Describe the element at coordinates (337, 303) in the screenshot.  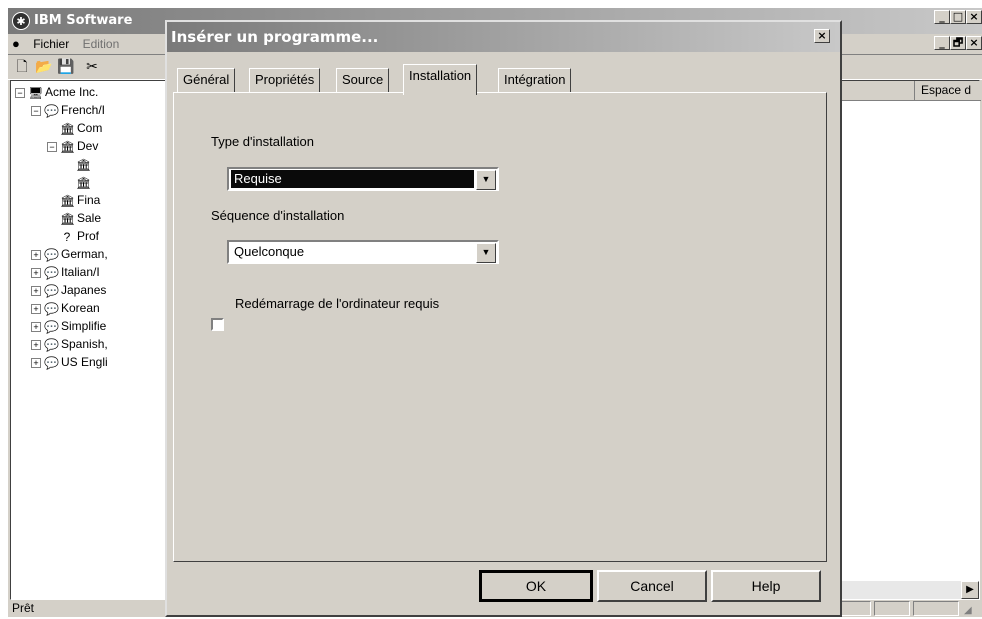
I see `reboot-required-label: Redémarrage de l'ordinateur requis` at that location.